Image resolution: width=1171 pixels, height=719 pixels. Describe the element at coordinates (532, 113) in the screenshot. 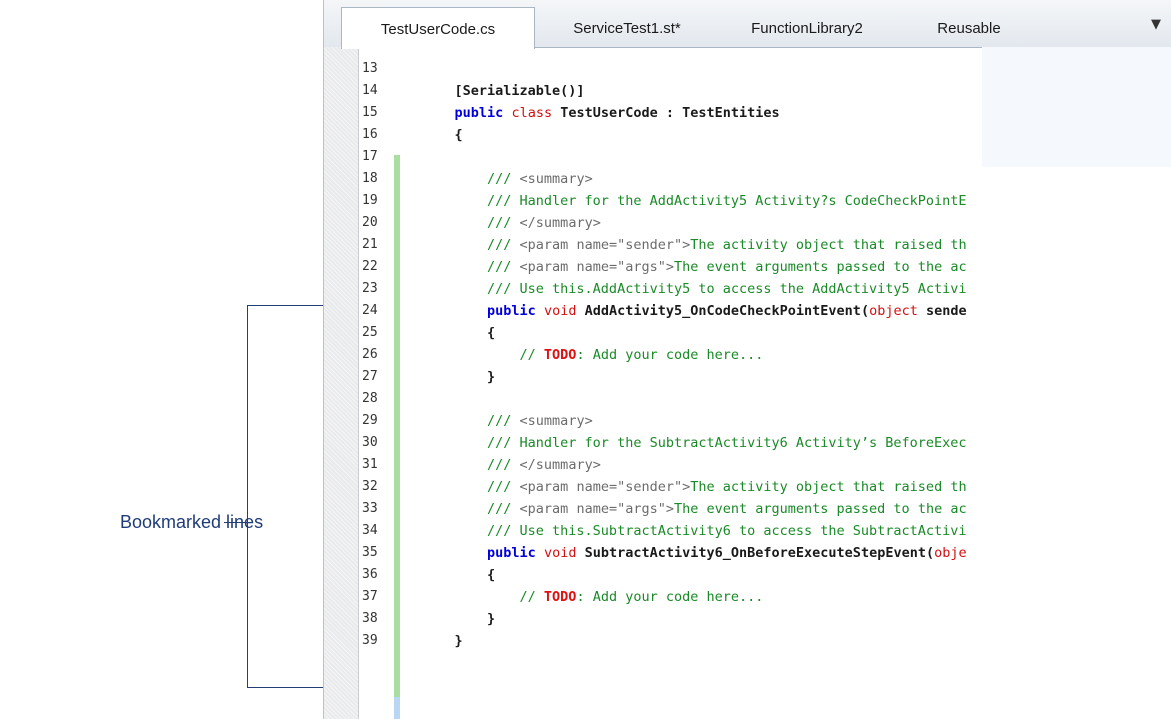

I see `code-token: class` at that location.